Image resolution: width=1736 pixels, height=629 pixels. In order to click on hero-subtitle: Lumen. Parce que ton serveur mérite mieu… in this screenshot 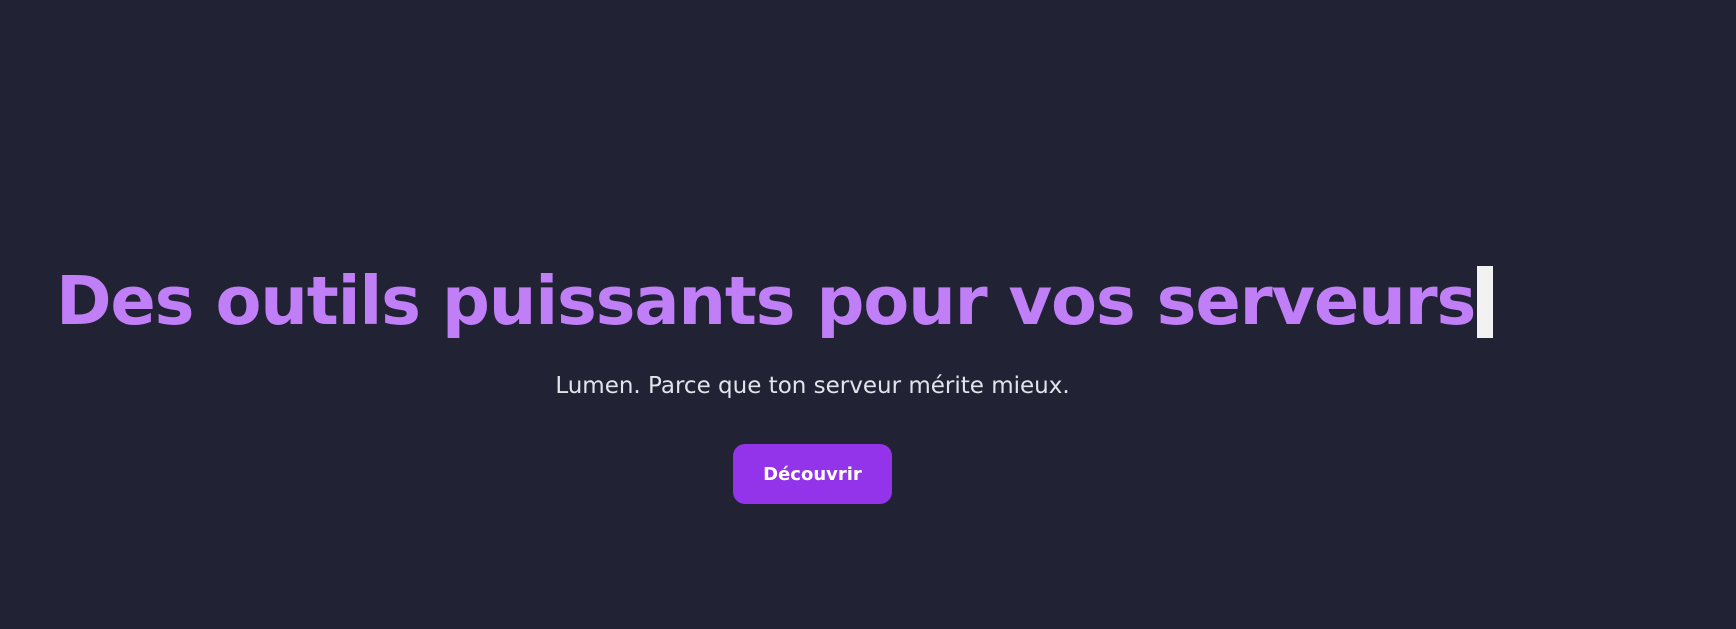, I will do `click(812, 386)`.